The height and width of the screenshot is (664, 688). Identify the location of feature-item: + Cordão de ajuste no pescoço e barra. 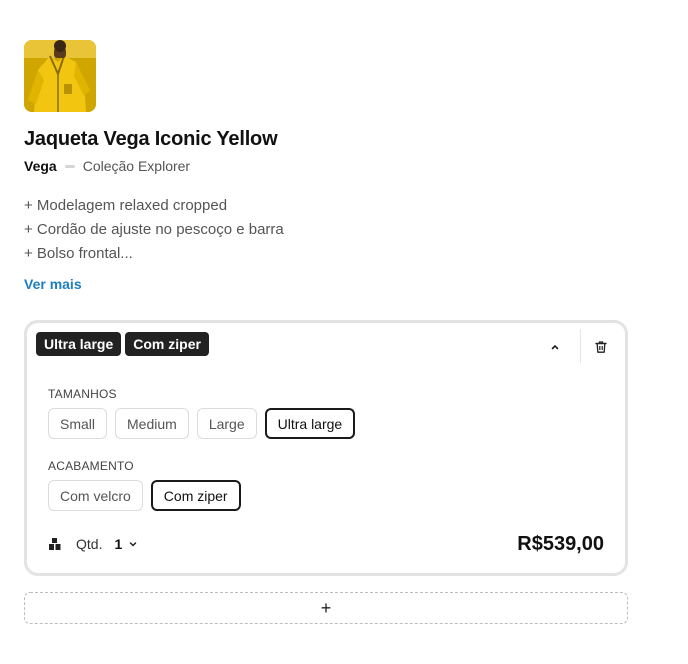
(154, 229).